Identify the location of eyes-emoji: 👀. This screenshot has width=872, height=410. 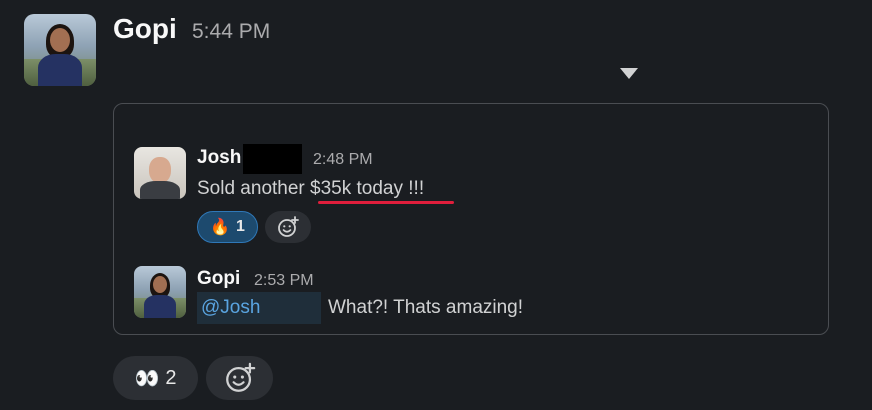
(147, 378).